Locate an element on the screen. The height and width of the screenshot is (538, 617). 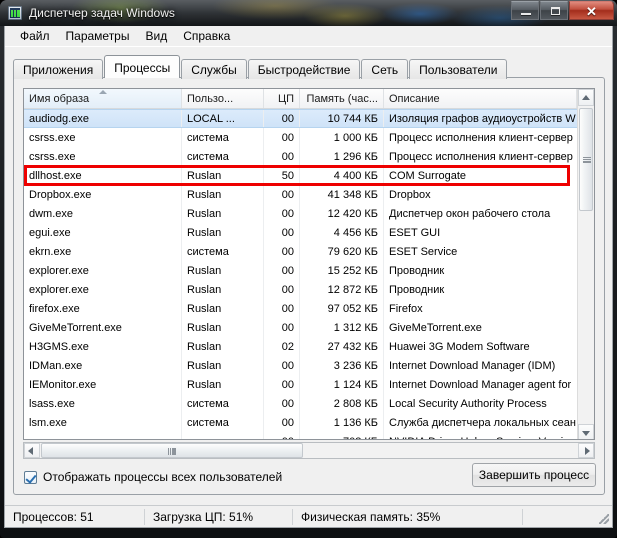
column-header-image-name: Имя образа is located at coordinates (103, 98).